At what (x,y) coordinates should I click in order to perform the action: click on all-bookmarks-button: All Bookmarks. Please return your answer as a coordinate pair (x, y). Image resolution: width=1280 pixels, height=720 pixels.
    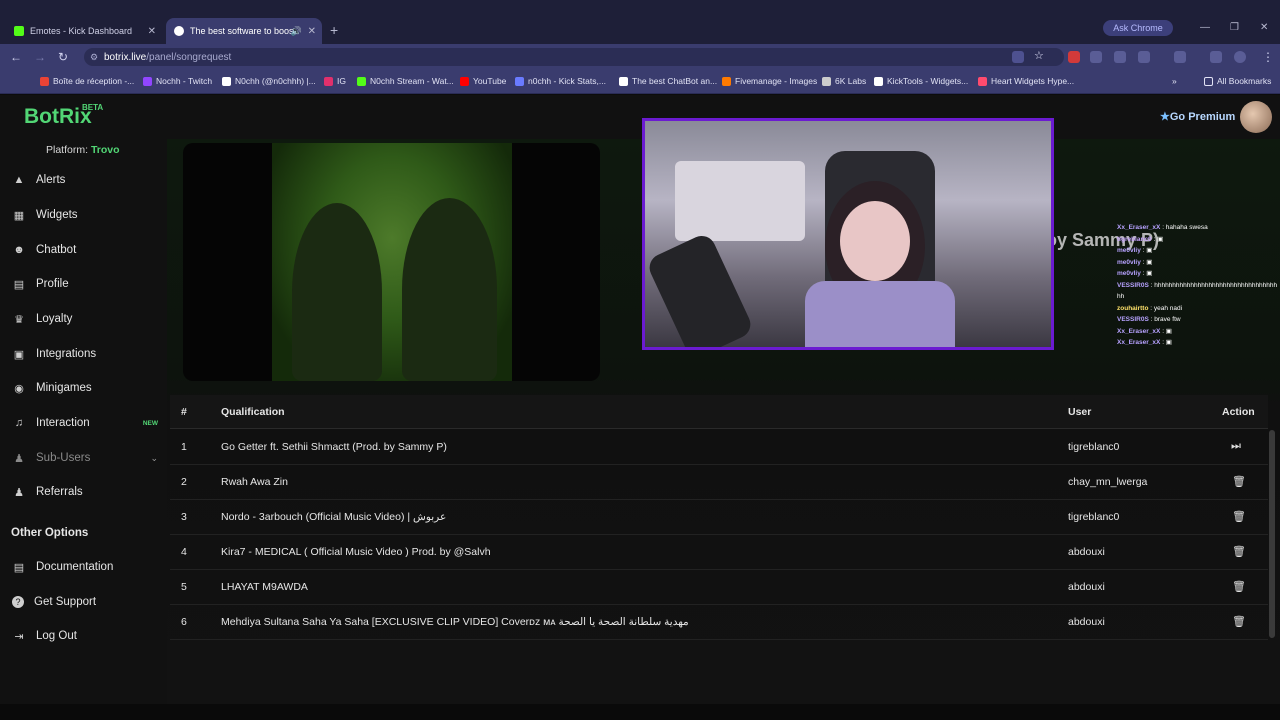
    Looking at the image, I should click on (1237, 81).